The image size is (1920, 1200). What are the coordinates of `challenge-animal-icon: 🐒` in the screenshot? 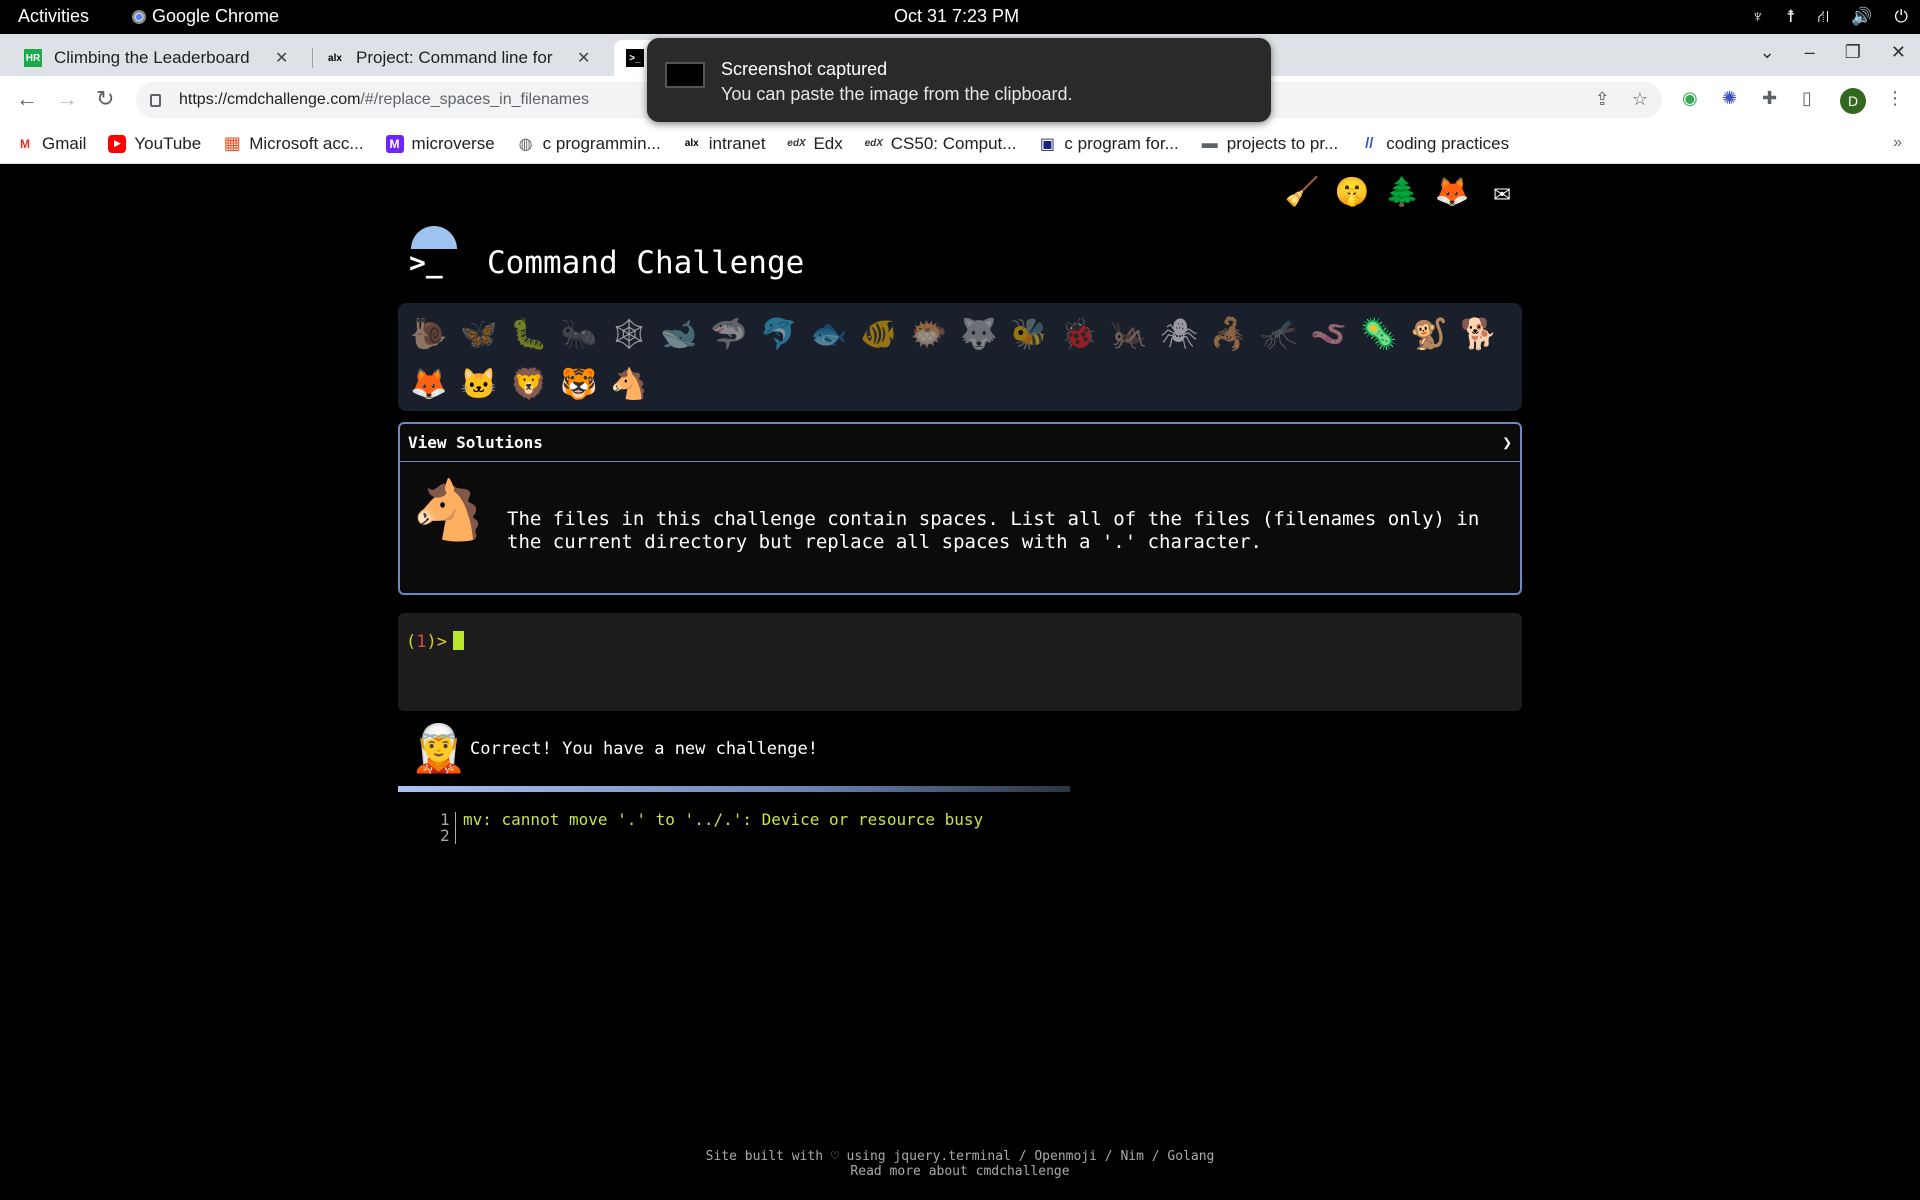 It's located at (1429, 334).